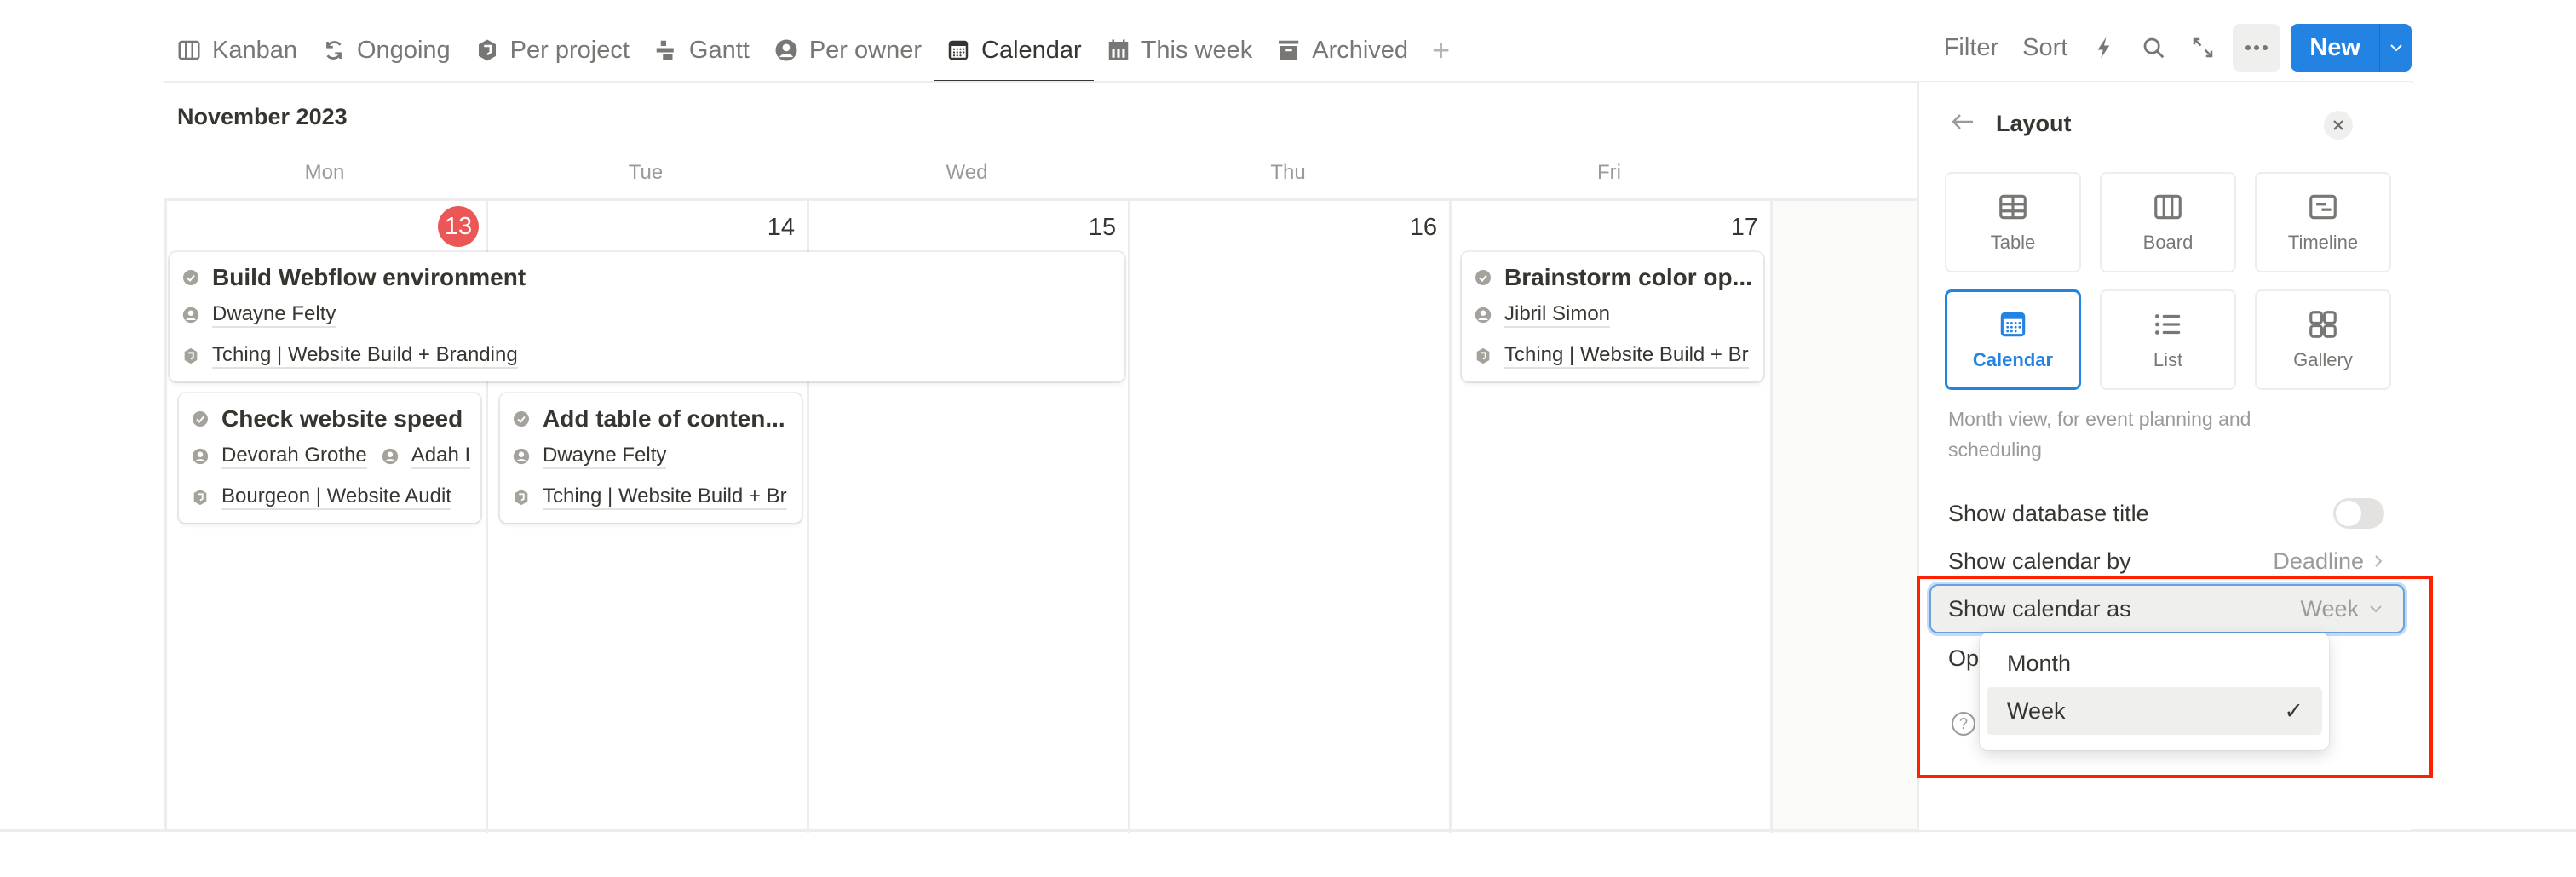  I want to click on weekday-header: Mon Tue Wed Thu Fri, so click(1048, 178).